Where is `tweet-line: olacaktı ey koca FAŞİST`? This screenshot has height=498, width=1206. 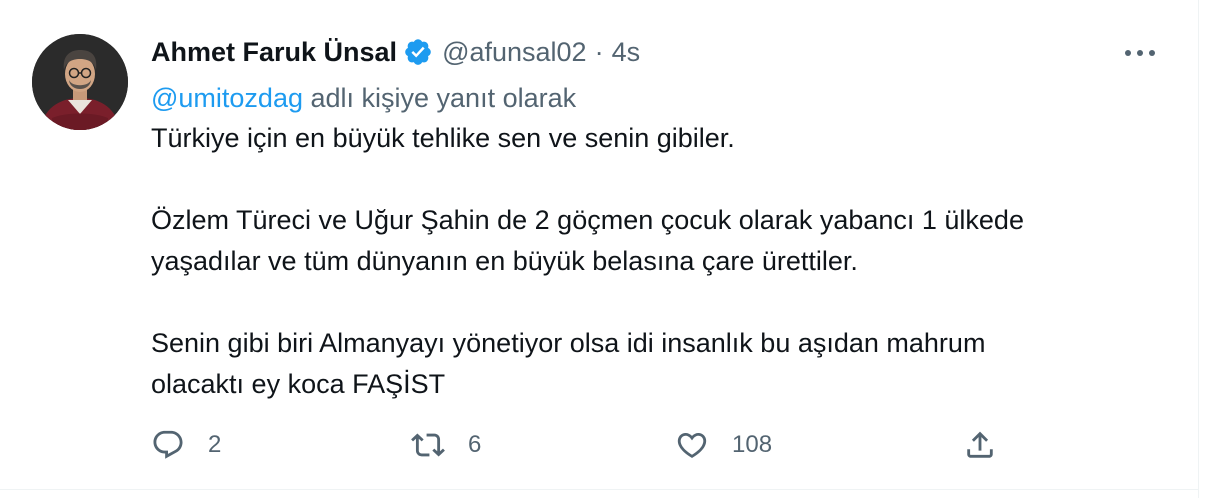 tweet-line: olacaktı ey koca FAŞİST is located at coordinates (298, 384).